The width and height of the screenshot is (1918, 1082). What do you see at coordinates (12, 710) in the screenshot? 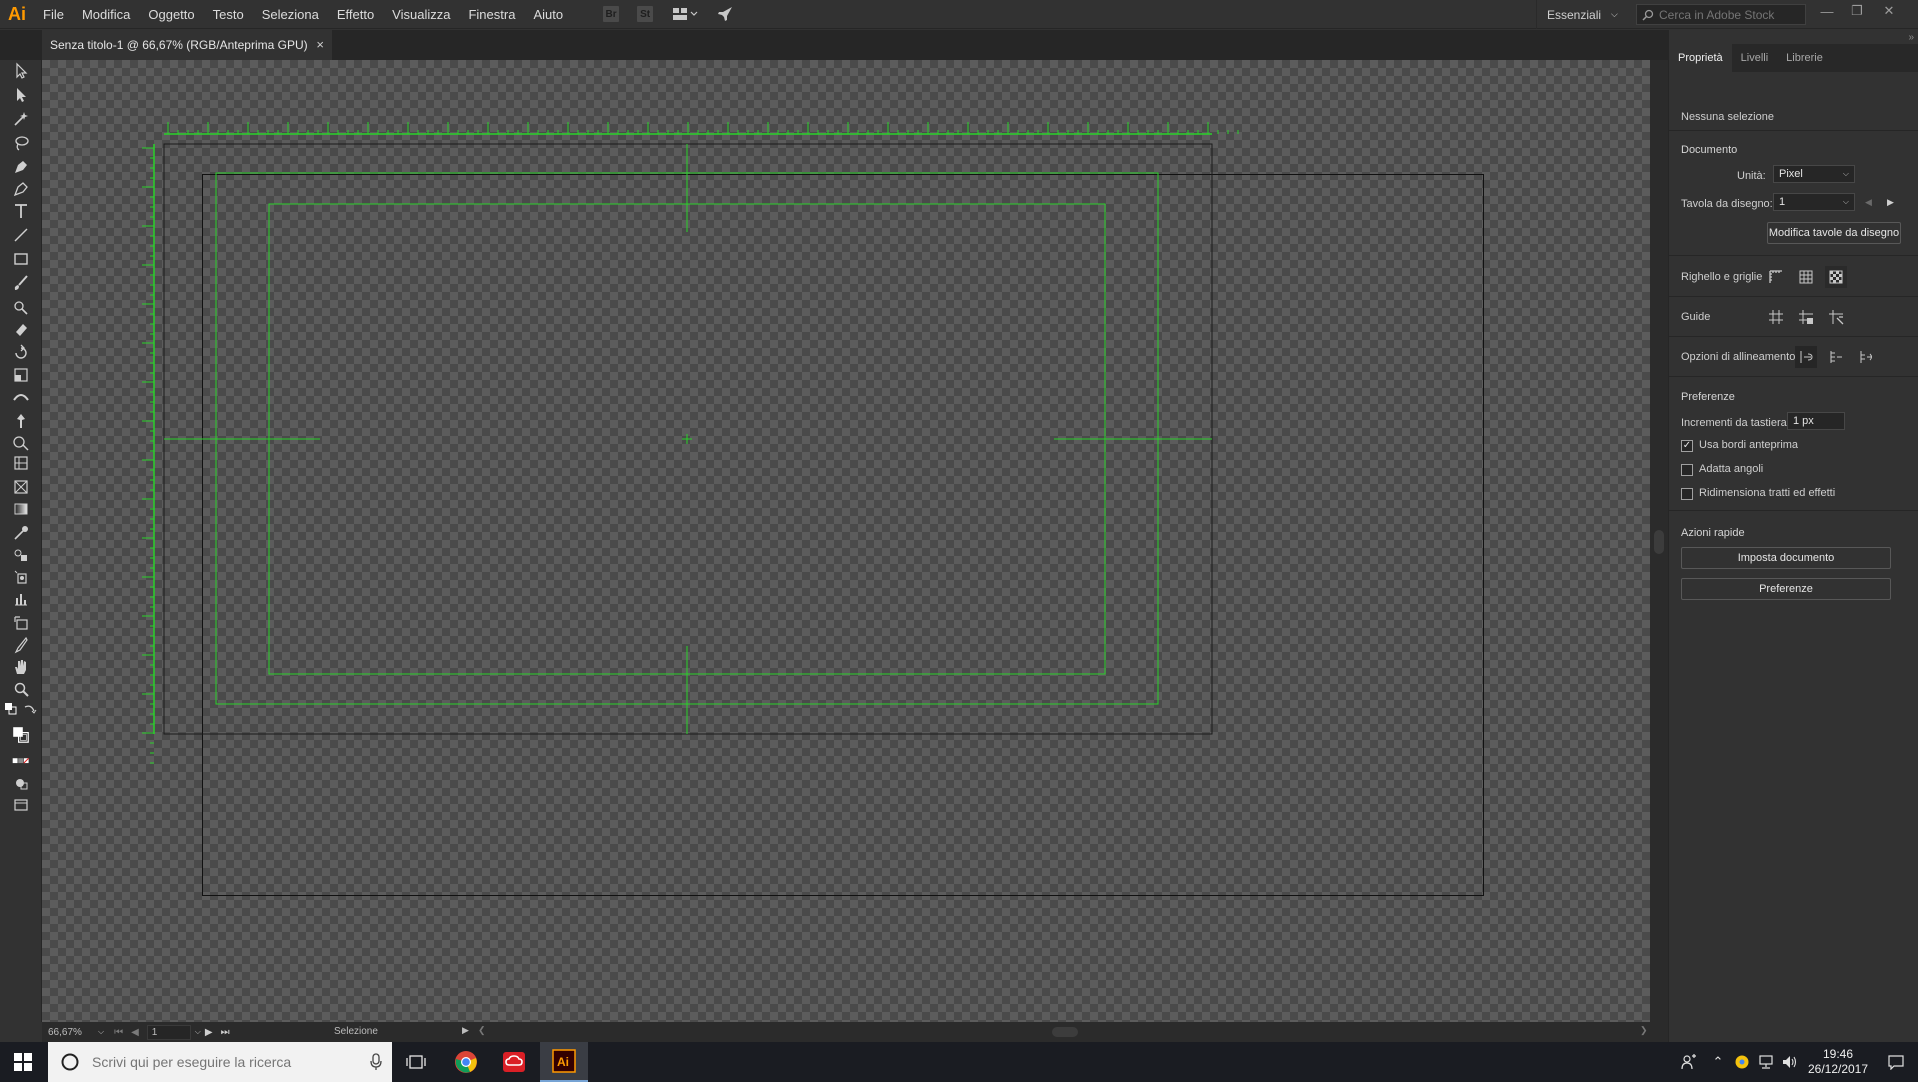
I see `default-fill-stroke-button` at bounding box center [12, 710].